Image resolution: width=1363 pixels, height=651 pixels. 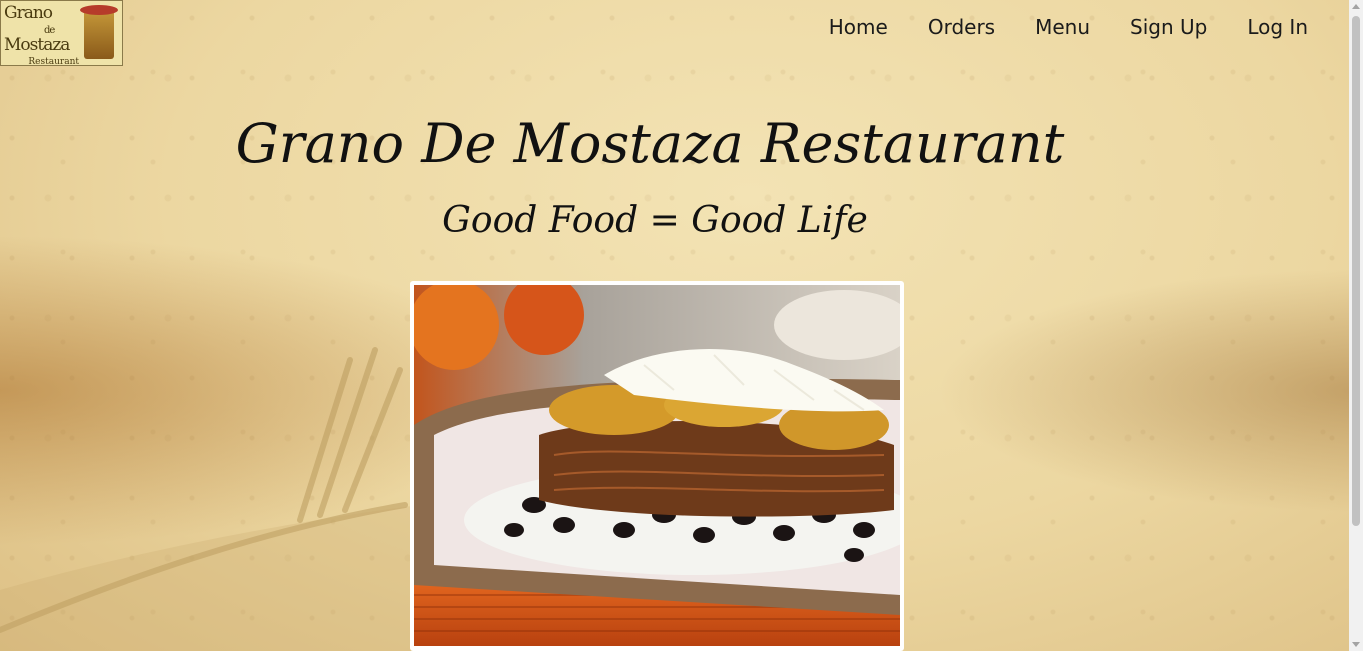 I want to click on nav-sign-up: Sign Up, so click(x=1168, y=27).